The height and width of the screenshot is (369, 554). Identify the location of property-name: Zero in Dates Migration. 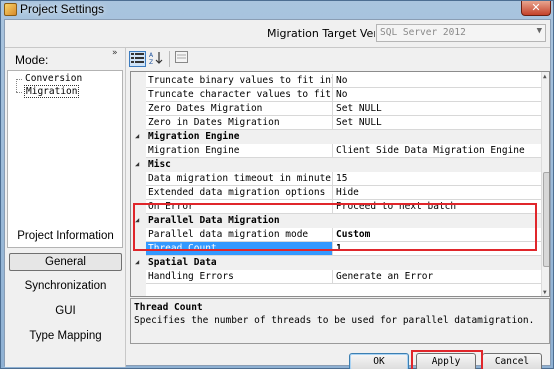
(239, 123).